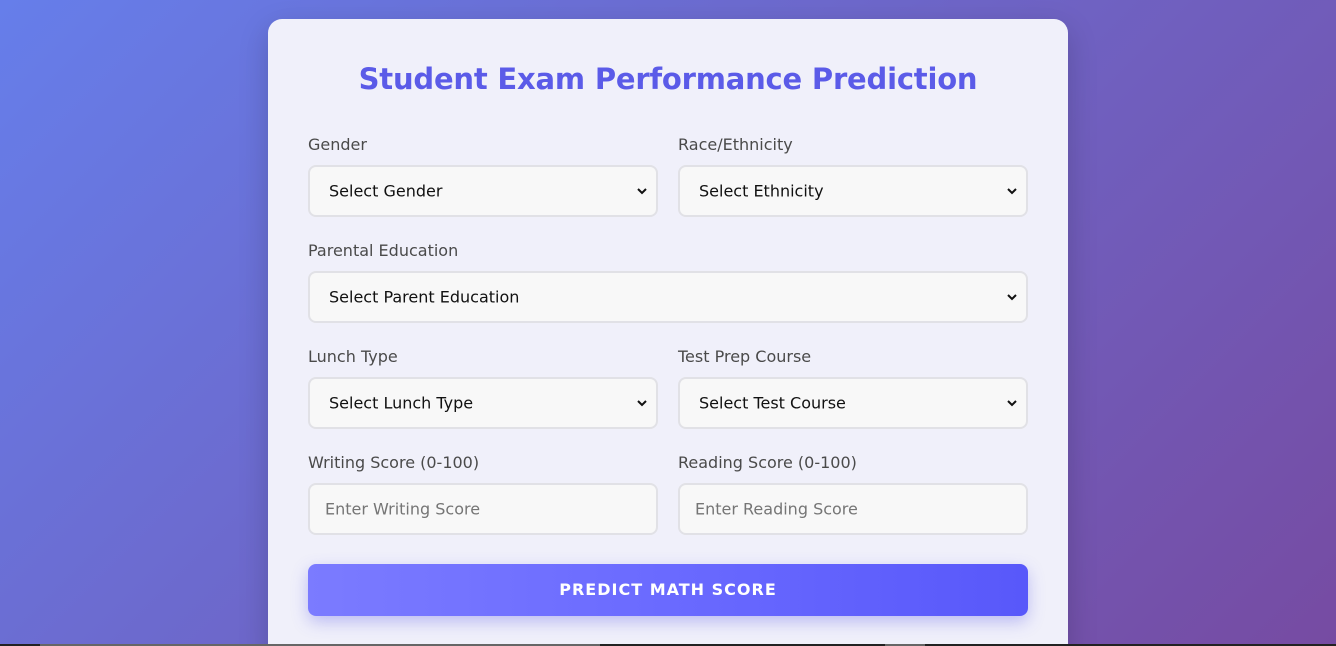 This screenshot has height=646, width=1336. Describe the element at coordinates (853, 403) in the screenshot. I see `test-prep-select: Select Test Course` at that location.